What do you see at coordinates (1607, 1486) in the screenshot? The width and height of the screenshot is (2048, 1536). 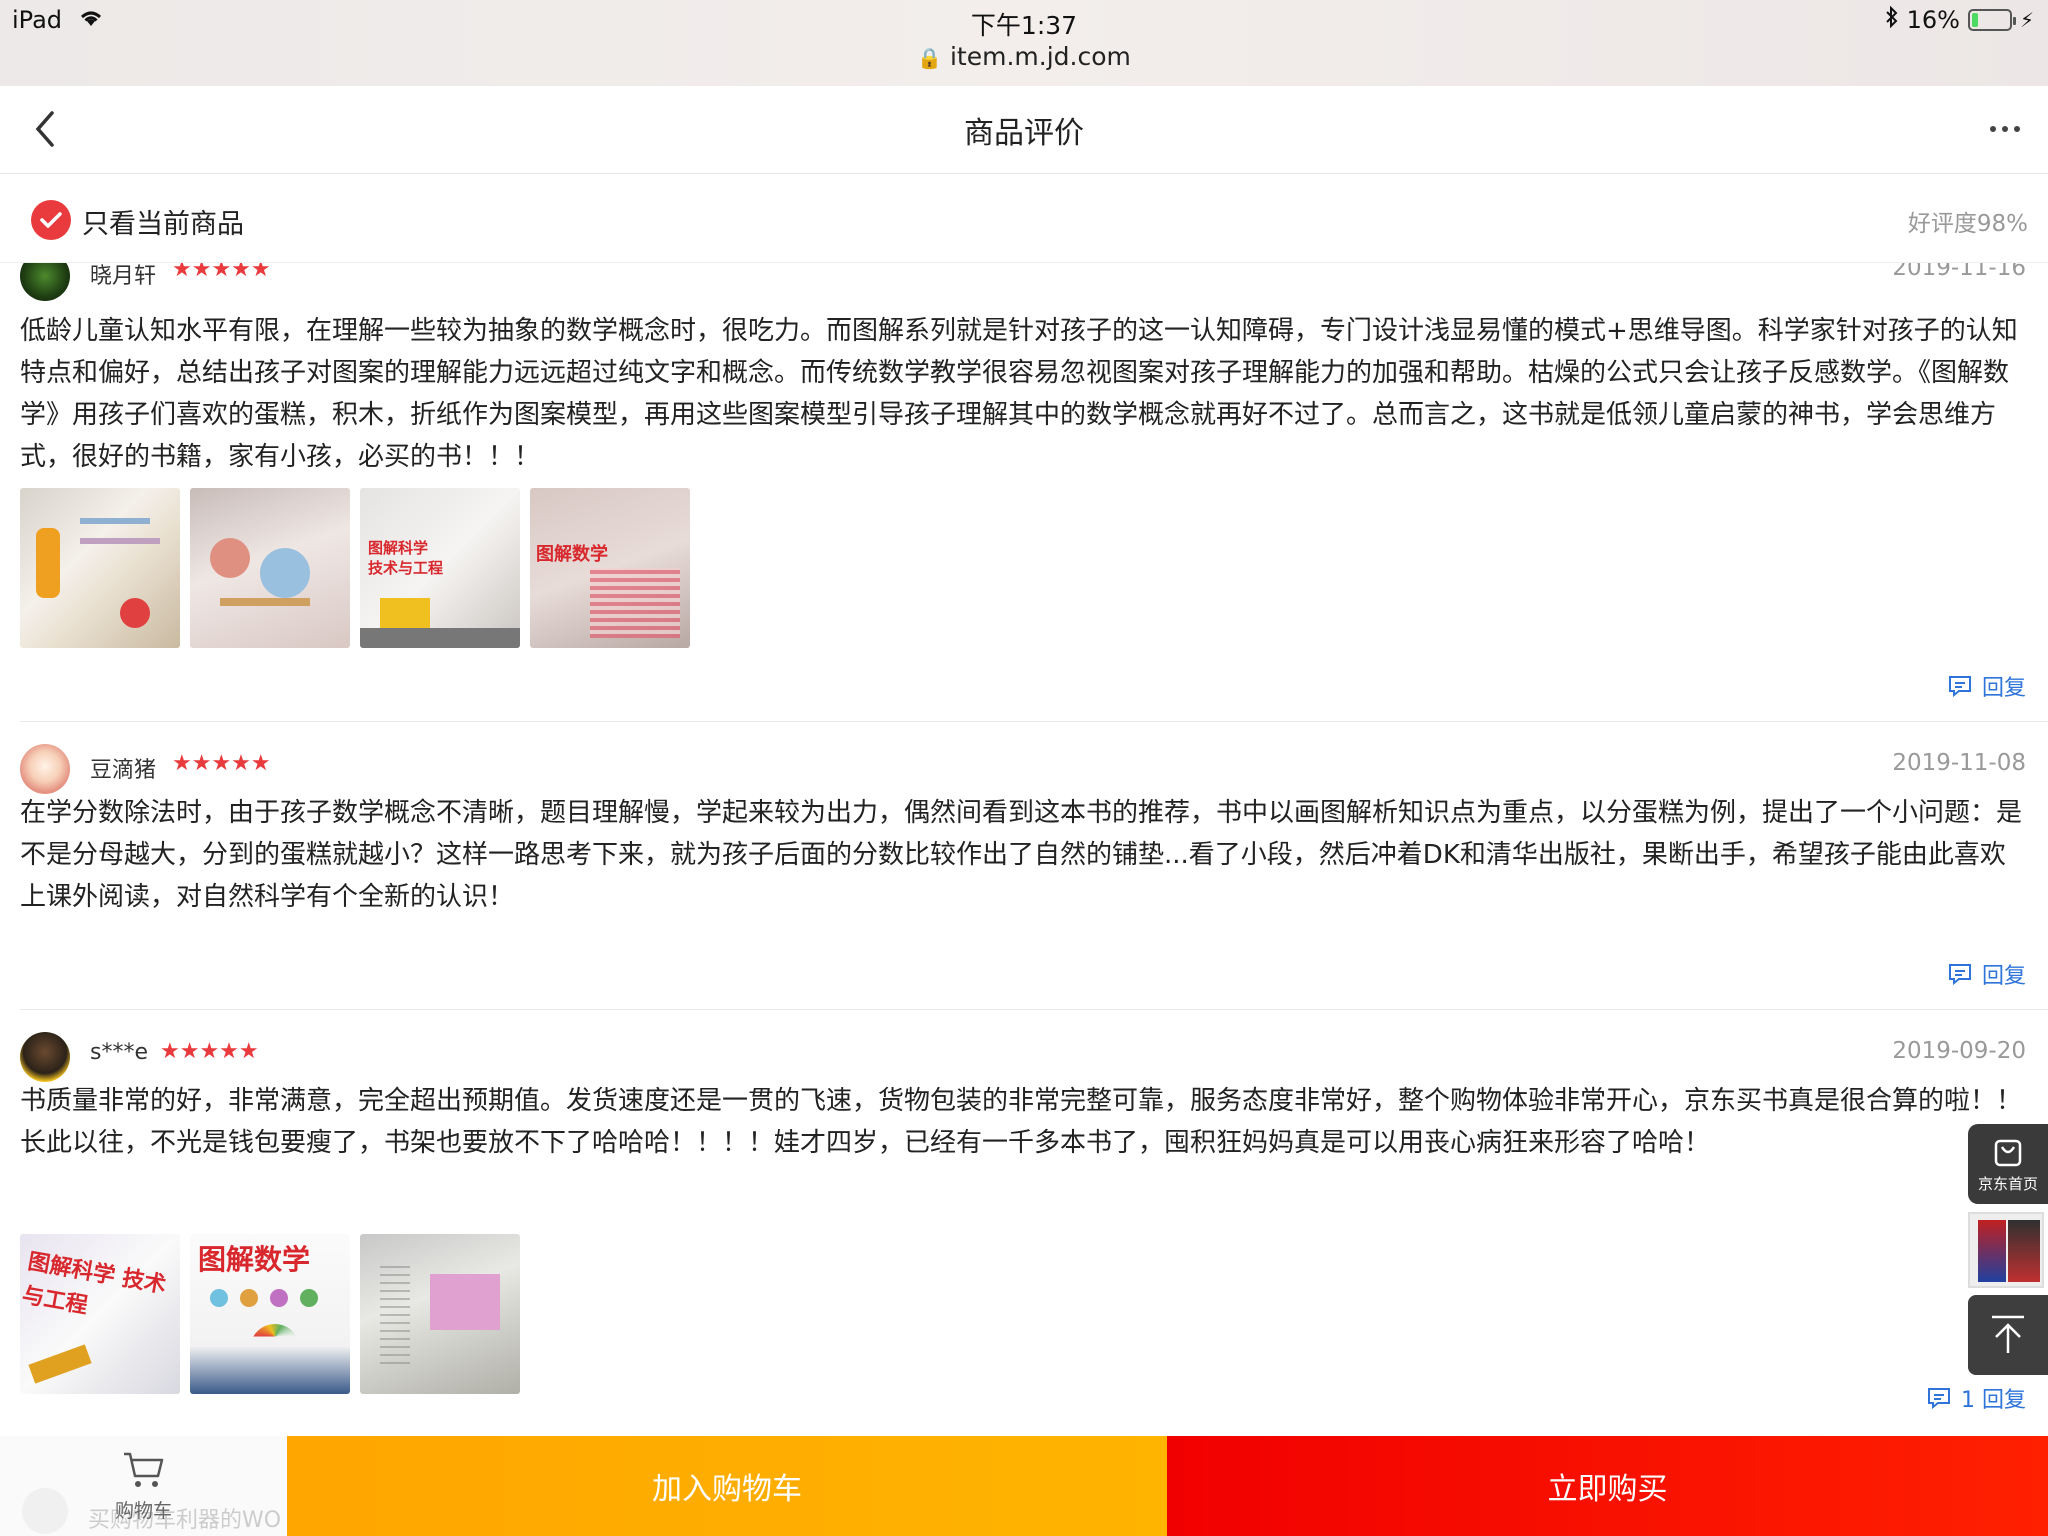 I see `buy-now-button: 立即购买` at bounding box center [1607, 1486].